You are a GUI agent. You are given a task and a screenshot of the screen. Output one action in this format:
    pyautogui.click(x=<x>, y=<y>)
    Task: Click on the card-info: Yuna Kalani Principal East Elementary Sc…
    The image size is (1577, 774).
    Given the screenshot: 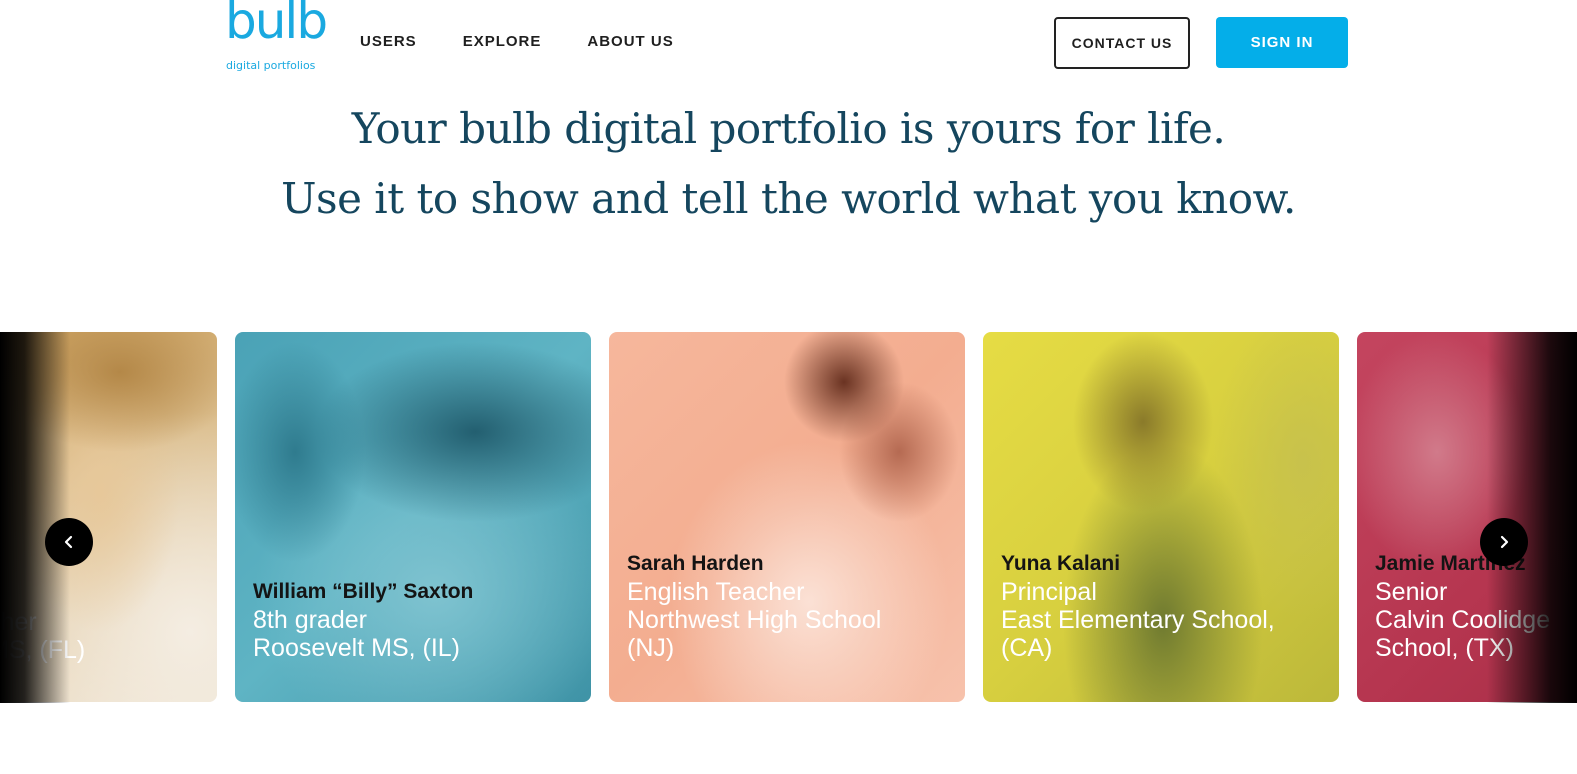 What is the action you would take?
    pyautogui.click(x=1166, y=606)
    